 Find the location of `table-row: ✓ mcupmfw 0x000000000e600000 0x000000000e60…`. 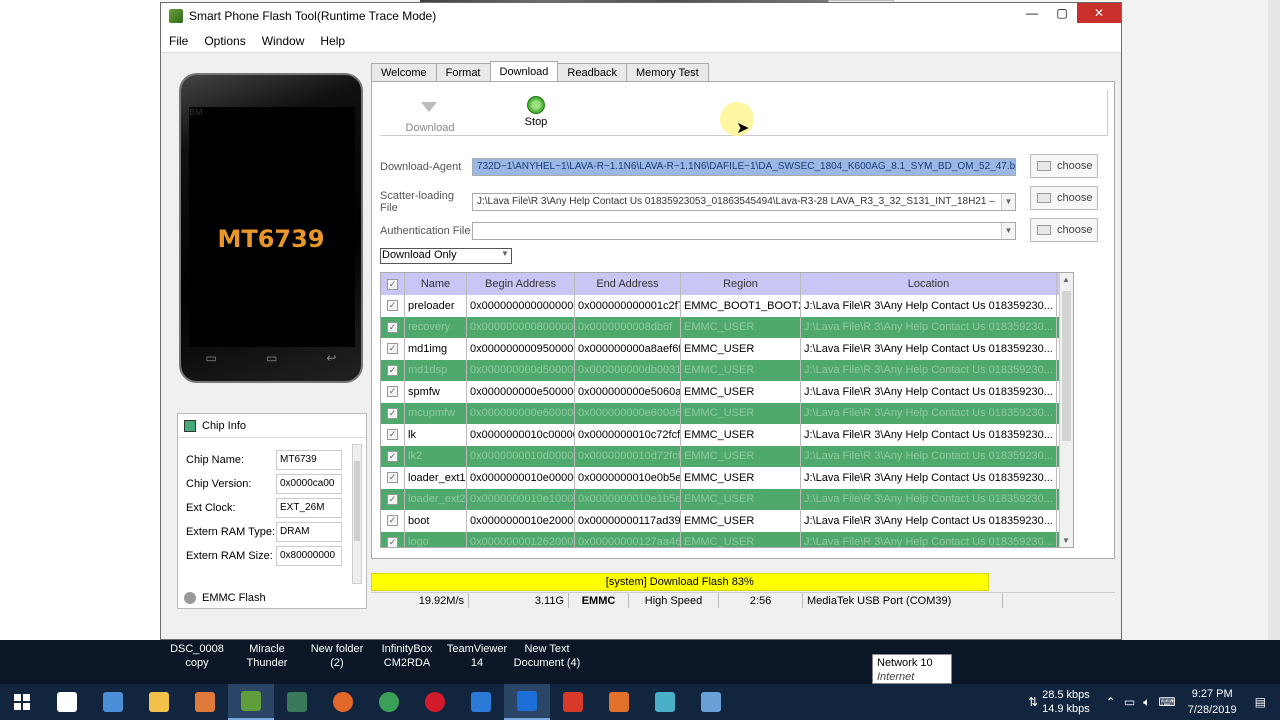

table-row: ✓ mcupmfw 0x000000000e600000 0x000000000e60… is located at coordinates (727, 413).